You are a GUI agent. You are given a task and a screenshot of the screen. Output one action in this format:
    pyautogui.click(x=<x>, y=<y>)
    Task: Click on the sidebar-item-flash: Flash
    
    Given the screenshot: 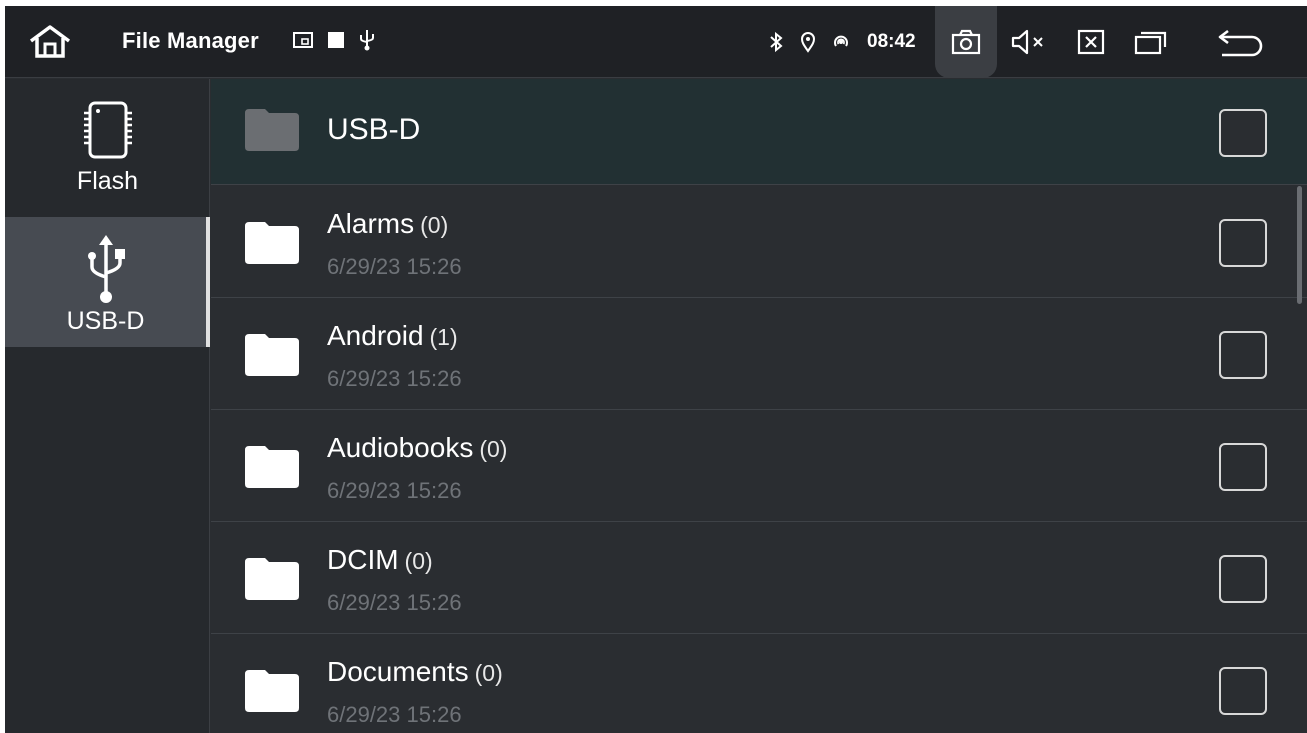 What is the action you would take?
    pyautogui.click(x=107, y=144)
    